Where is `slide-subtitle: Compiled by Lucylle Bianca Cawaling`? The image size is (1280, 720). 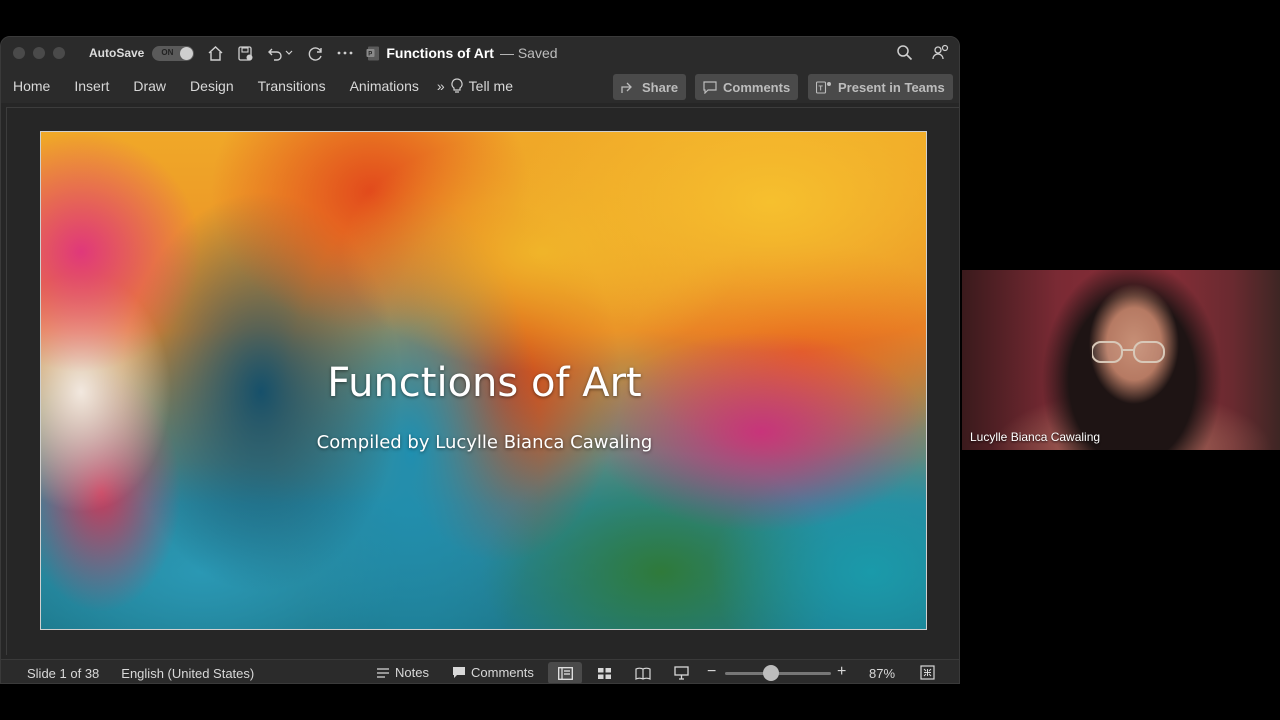 slide-subtitle: Compiled by Lucylle Bianca Cawaling is located at coordinates (483, 442).